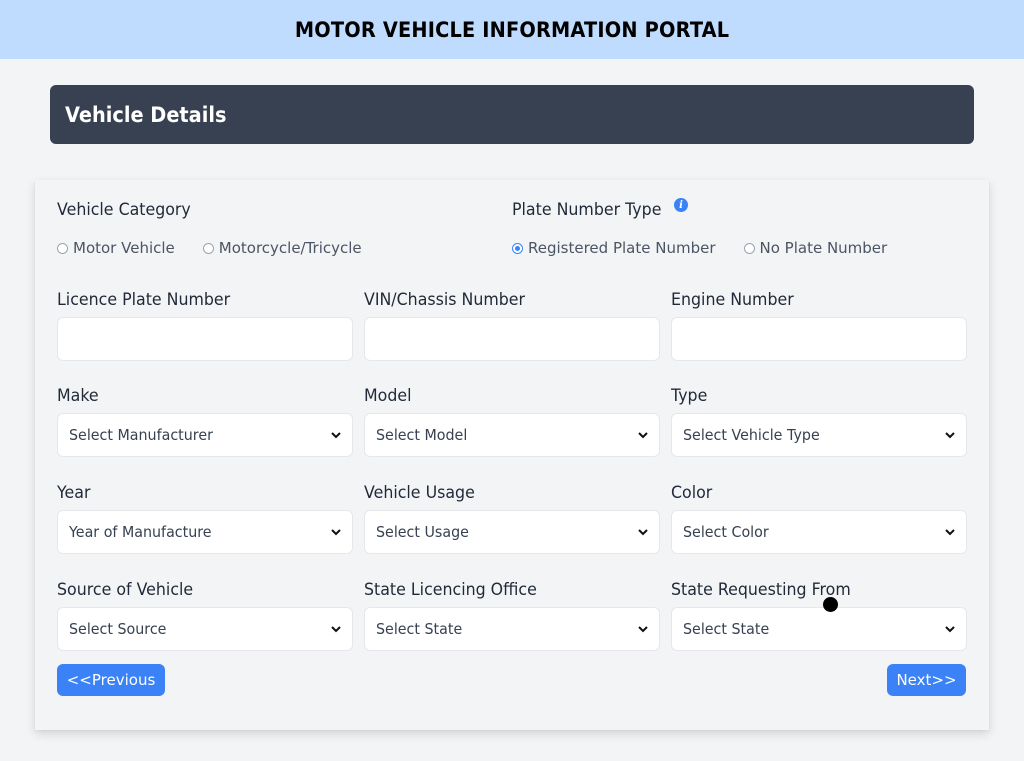  I want to click on requesting-from-label: State Requesting From, so click(761, 590).